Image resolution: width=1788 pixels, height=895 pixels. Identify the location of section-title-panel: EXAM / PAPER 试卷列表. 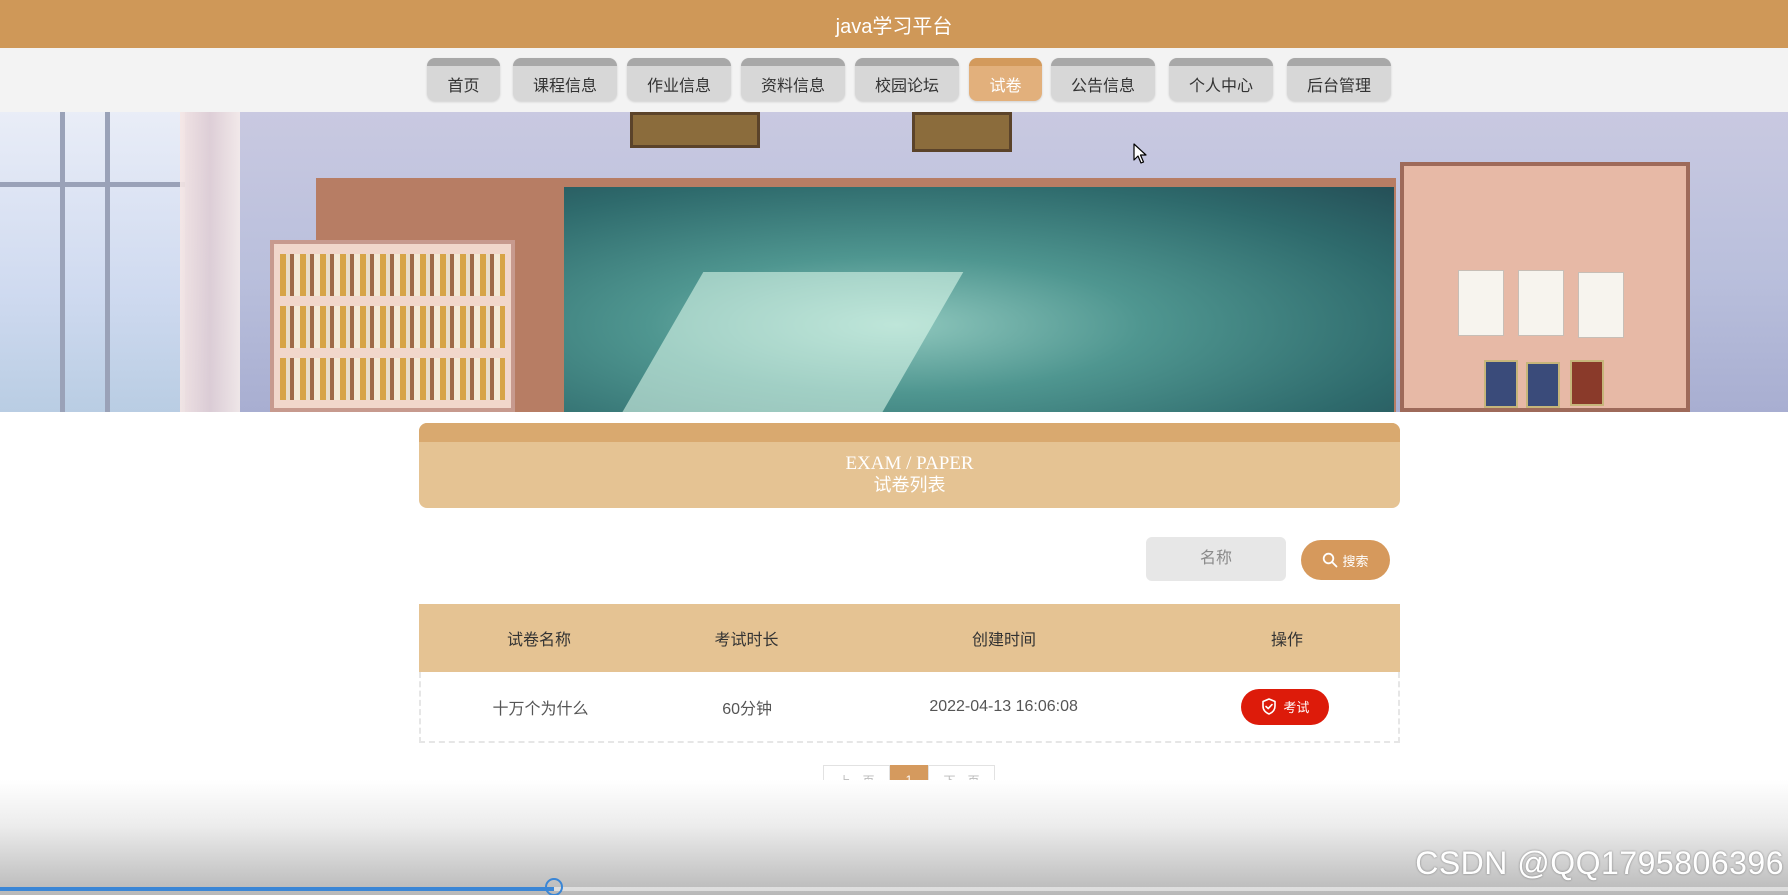
(909, 465).